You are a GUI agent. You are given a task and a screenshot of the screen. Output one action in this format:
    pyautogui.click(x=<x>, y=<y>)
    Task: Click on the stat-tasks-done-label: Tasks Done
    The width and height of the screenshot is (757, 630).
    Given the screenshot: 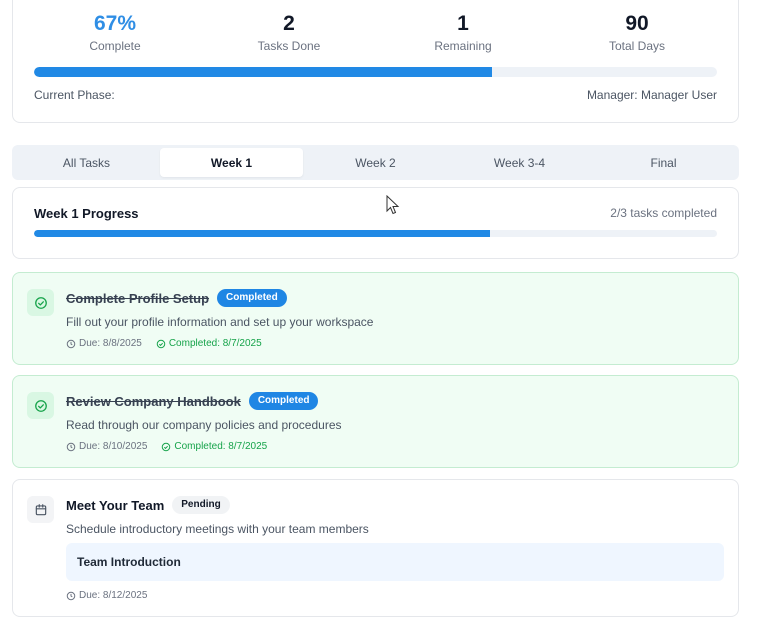 What is the action you would take?
    pyautogui.click(x=289, y=46)
    